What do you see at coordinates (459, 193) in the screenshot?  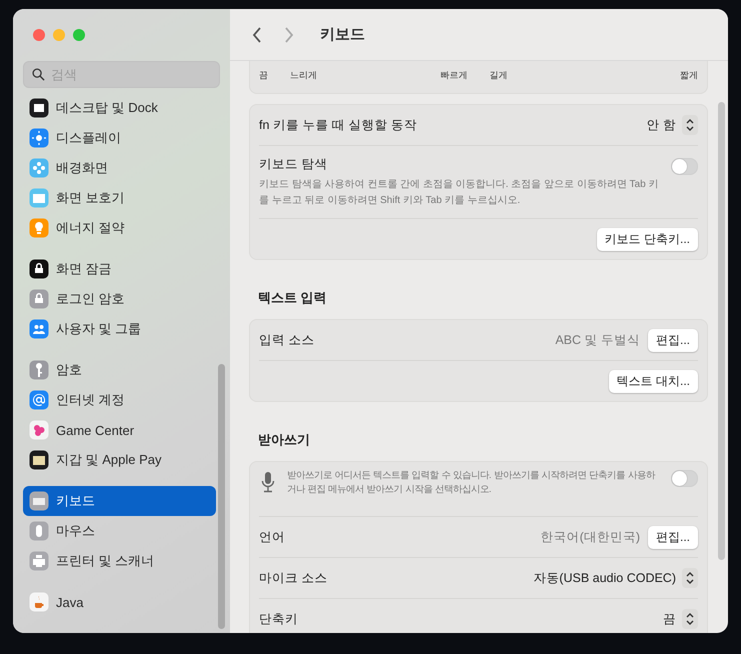 I see `setting-description: 키보드 탐색을 사용하여 컨트롤 간에 초점을 이동합니다. 초점을 앞으로 이동하려면 Tab 키를 누르고 뒤로 이동하려면 Shift 키와 Tab 키를 누르십시오.` at bounding box center [459, 193].